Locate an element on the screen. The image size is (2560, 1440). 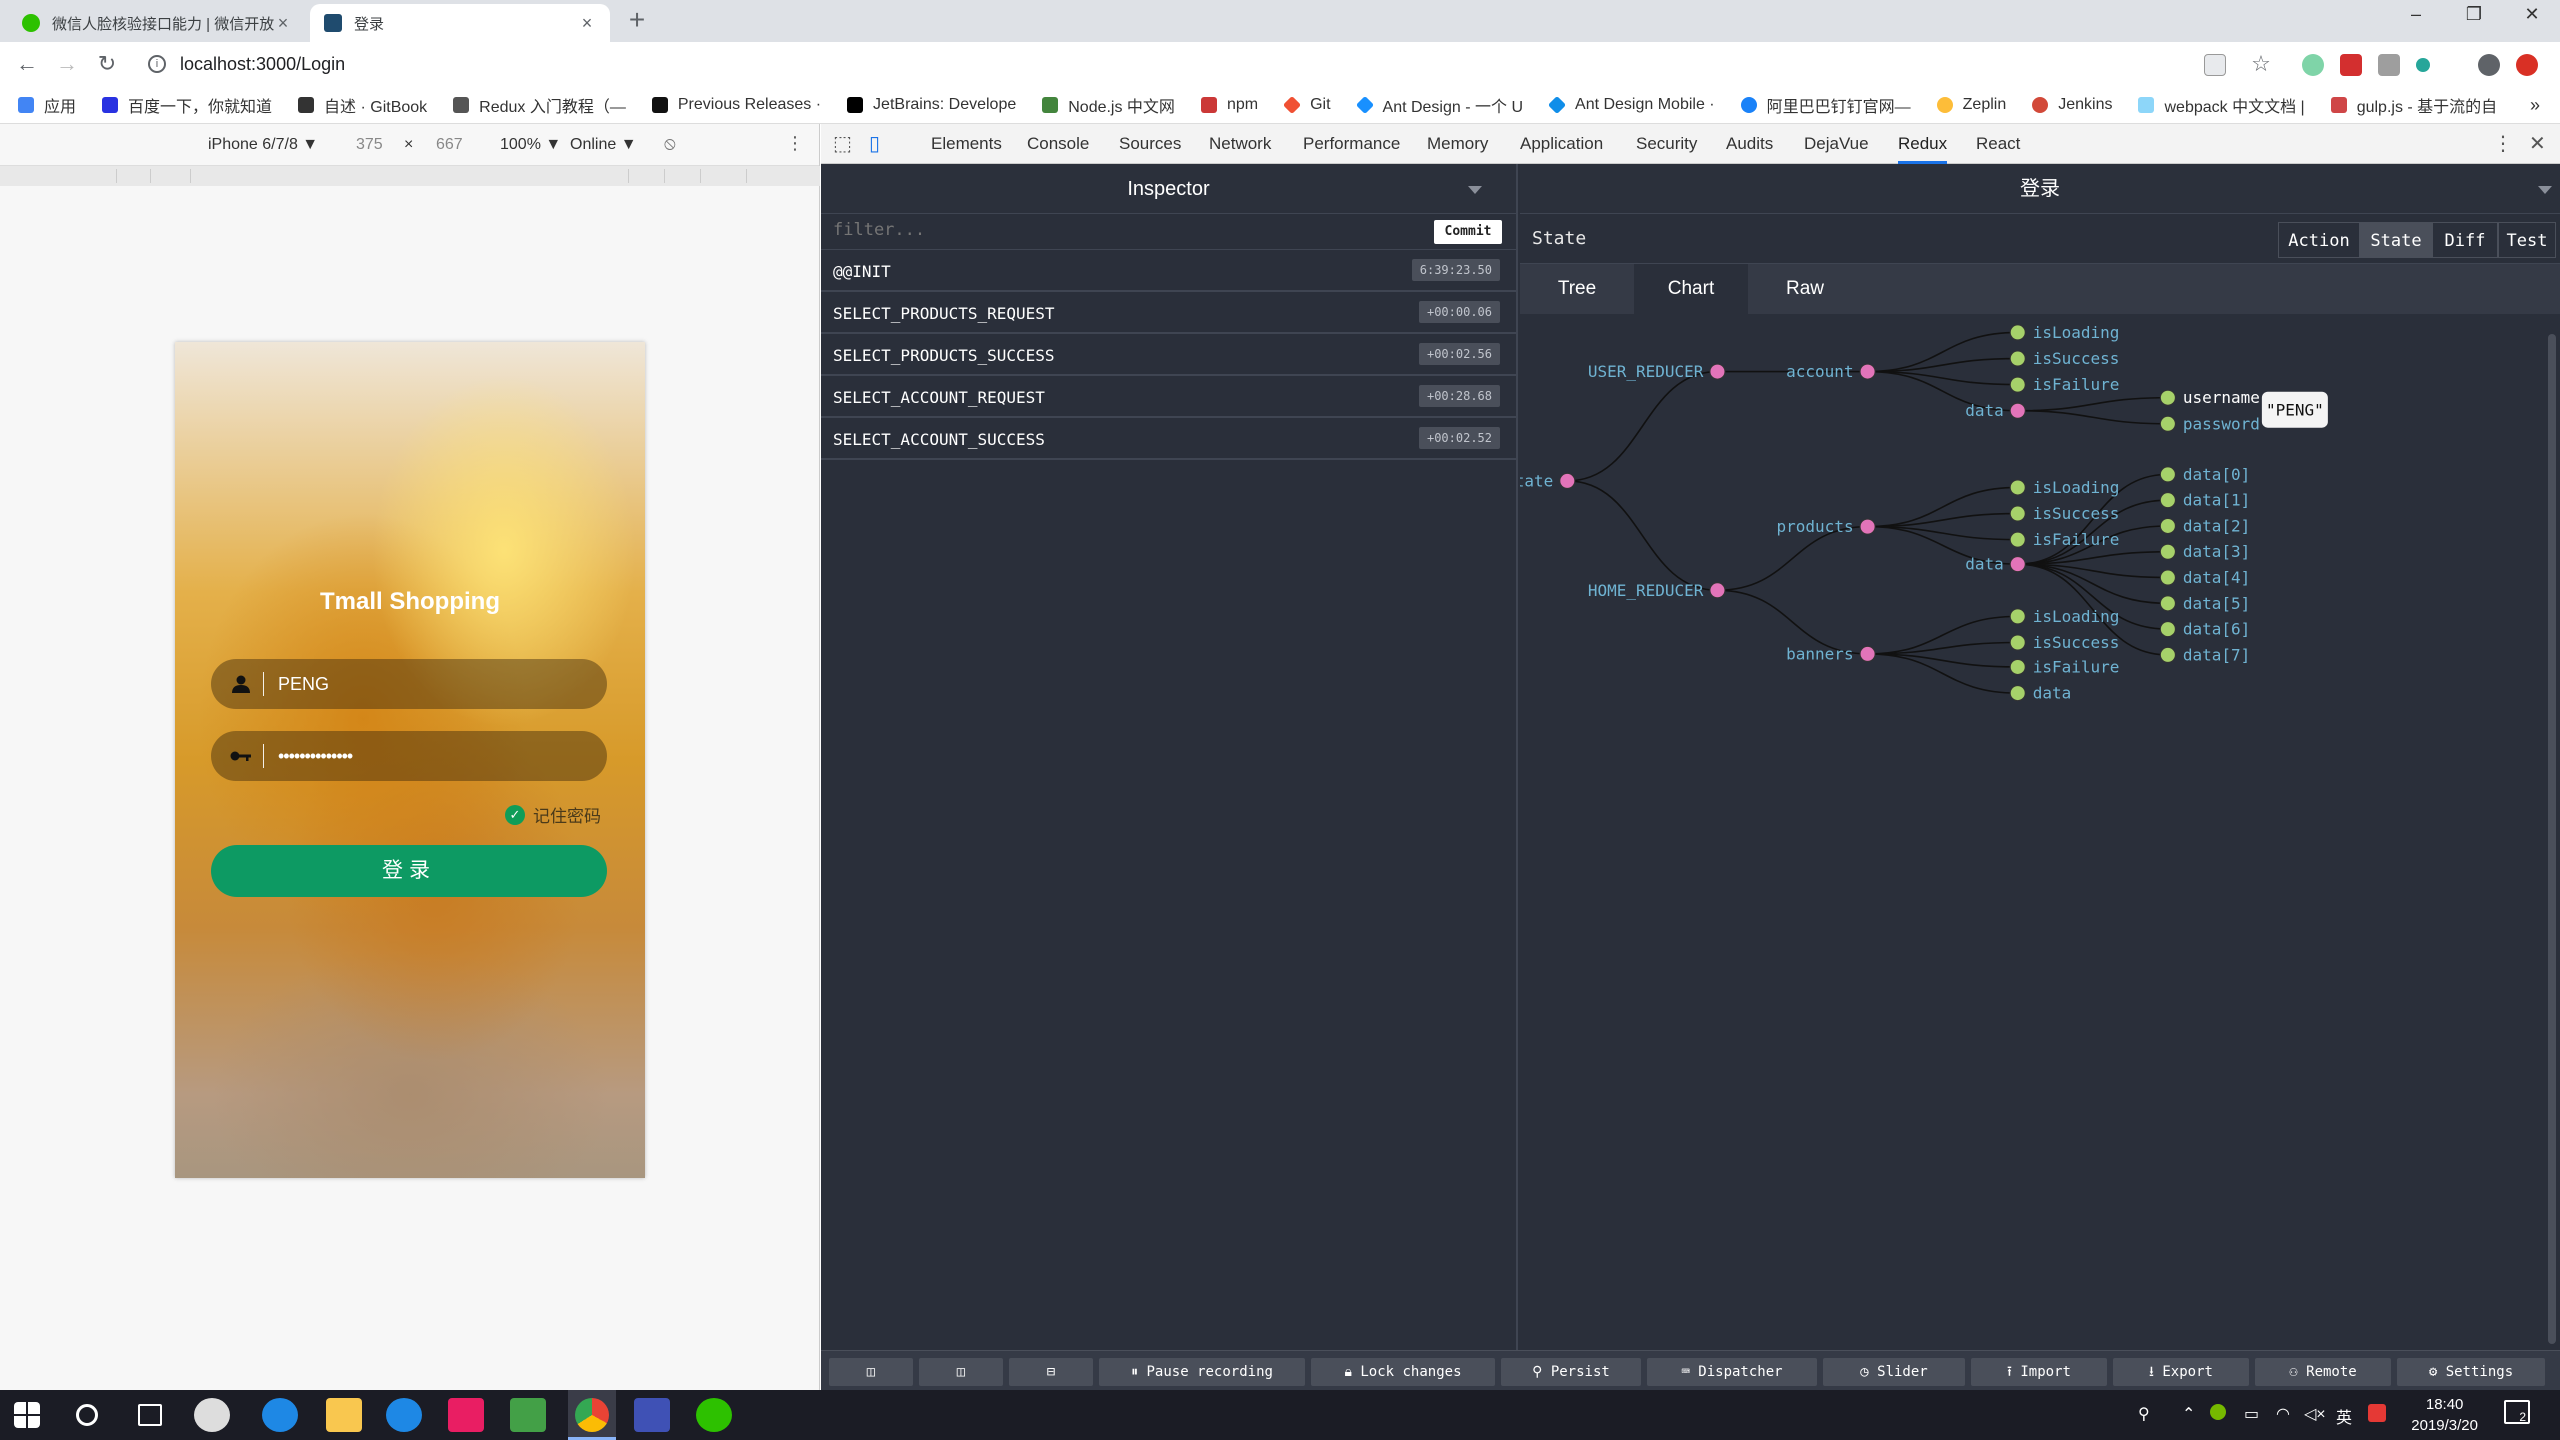
close-icon: × is located at coordinates (587, 23).